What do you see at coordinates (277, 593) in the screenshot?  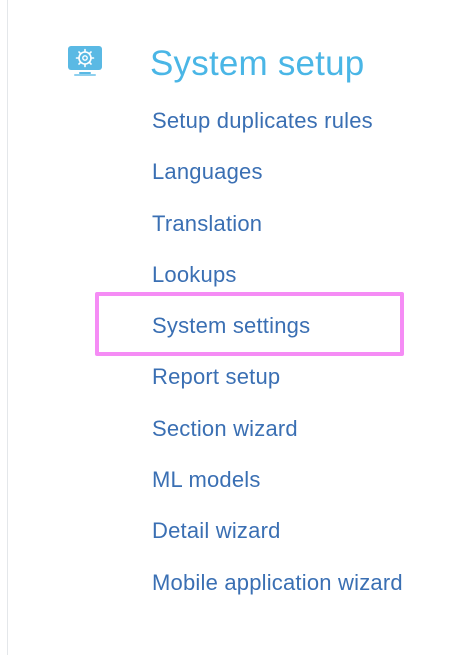 I see `menu-item-mobile-application-wizard: Mobile application wizard` at bounding box center [277, 593].